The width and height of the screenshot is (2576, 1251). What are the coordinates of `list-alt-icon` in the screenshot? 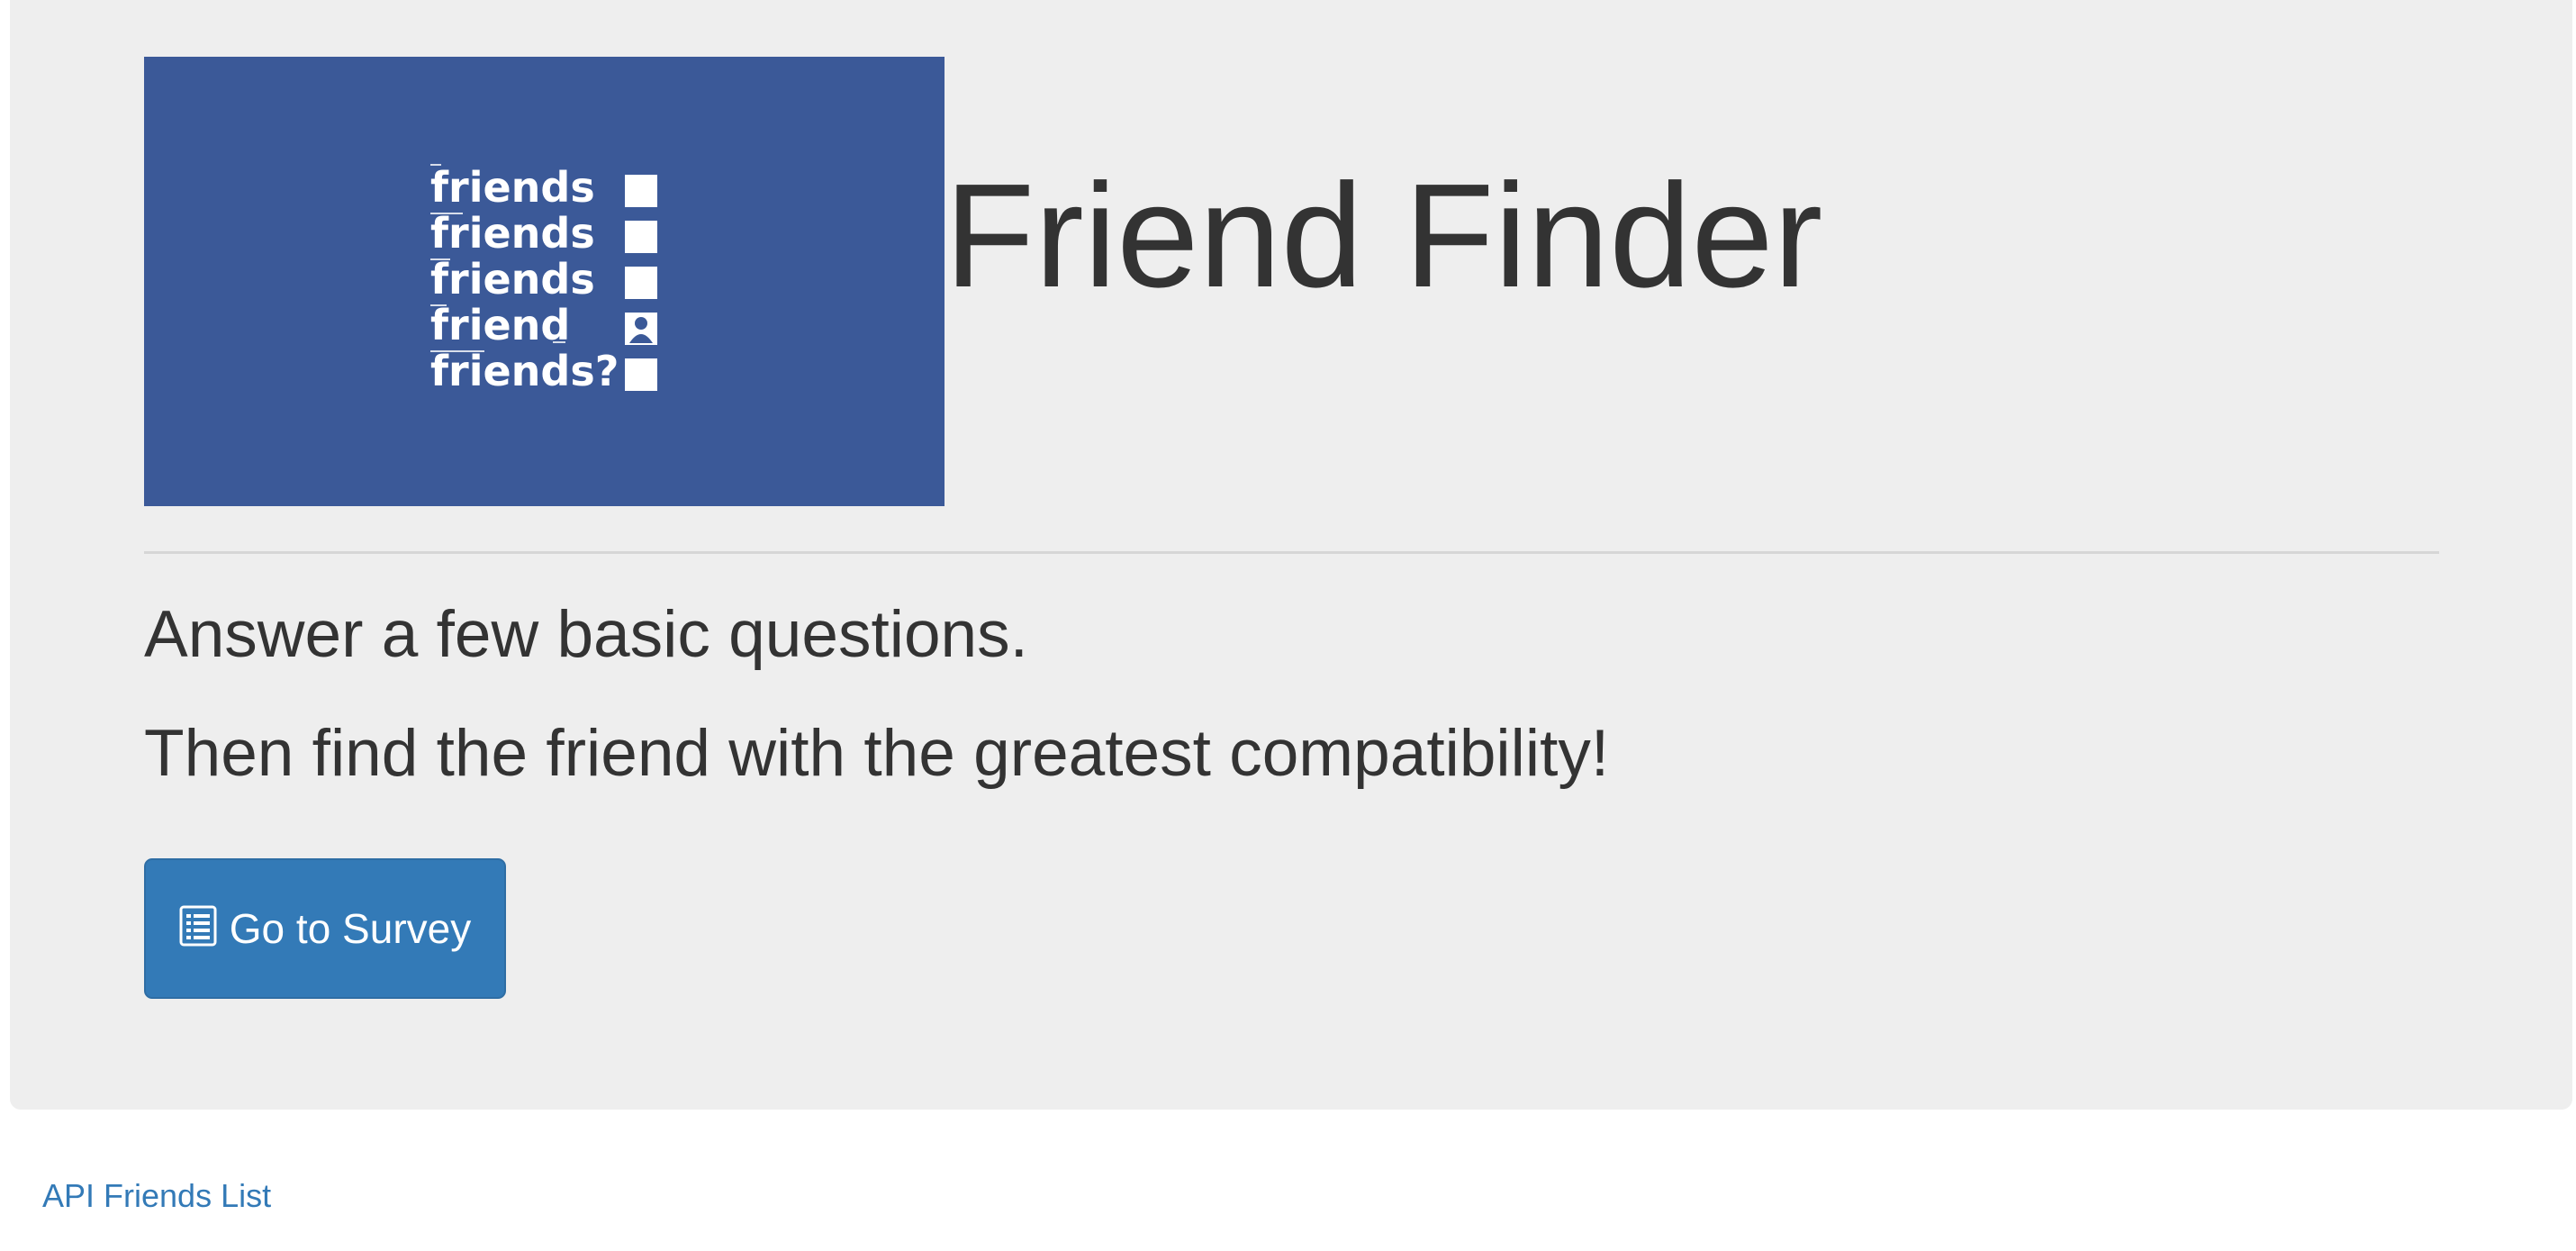 It's located at (198, 926).